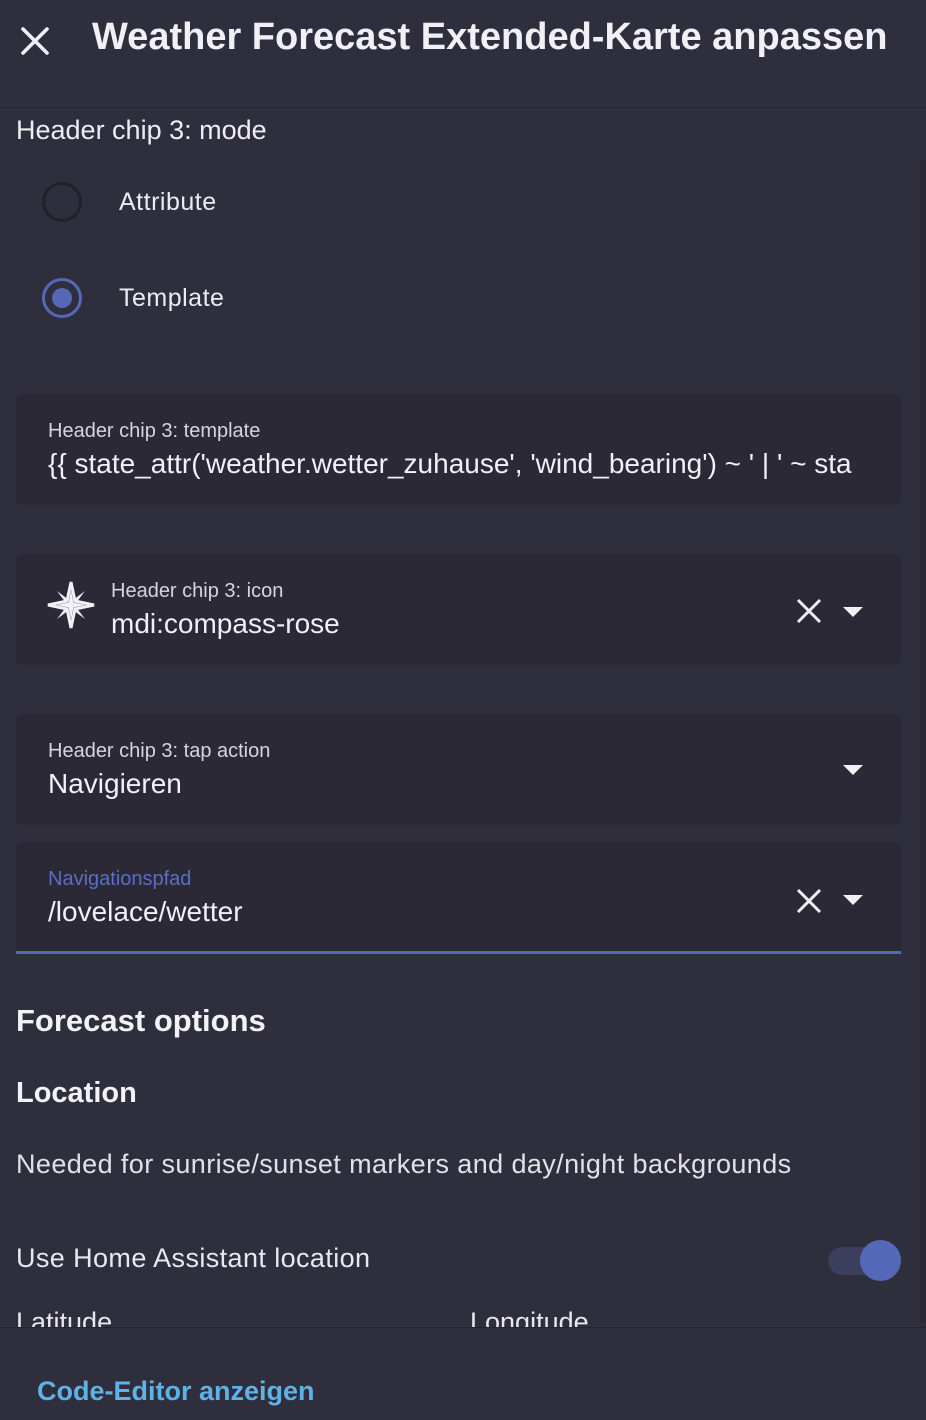 This screenshot has height=1420, width=926. Describe the element at coordinates (141, 130) in the screenshot. I see `mode-label: Header chip 3: mode` at that location.